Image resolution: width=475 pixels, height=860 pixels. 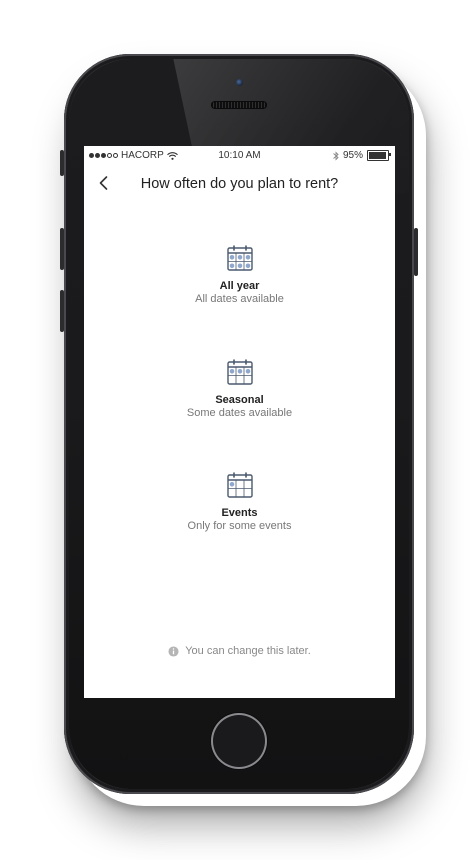 I want to click on option-events: Events Only for some events, so click(x=239, y=501).